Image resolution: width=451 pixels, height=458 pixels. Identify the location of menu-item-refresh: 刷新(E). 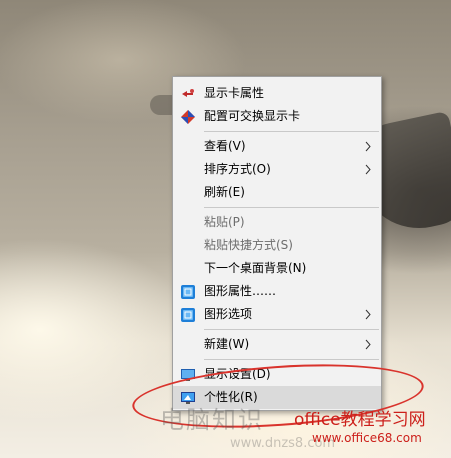
(277, 192).